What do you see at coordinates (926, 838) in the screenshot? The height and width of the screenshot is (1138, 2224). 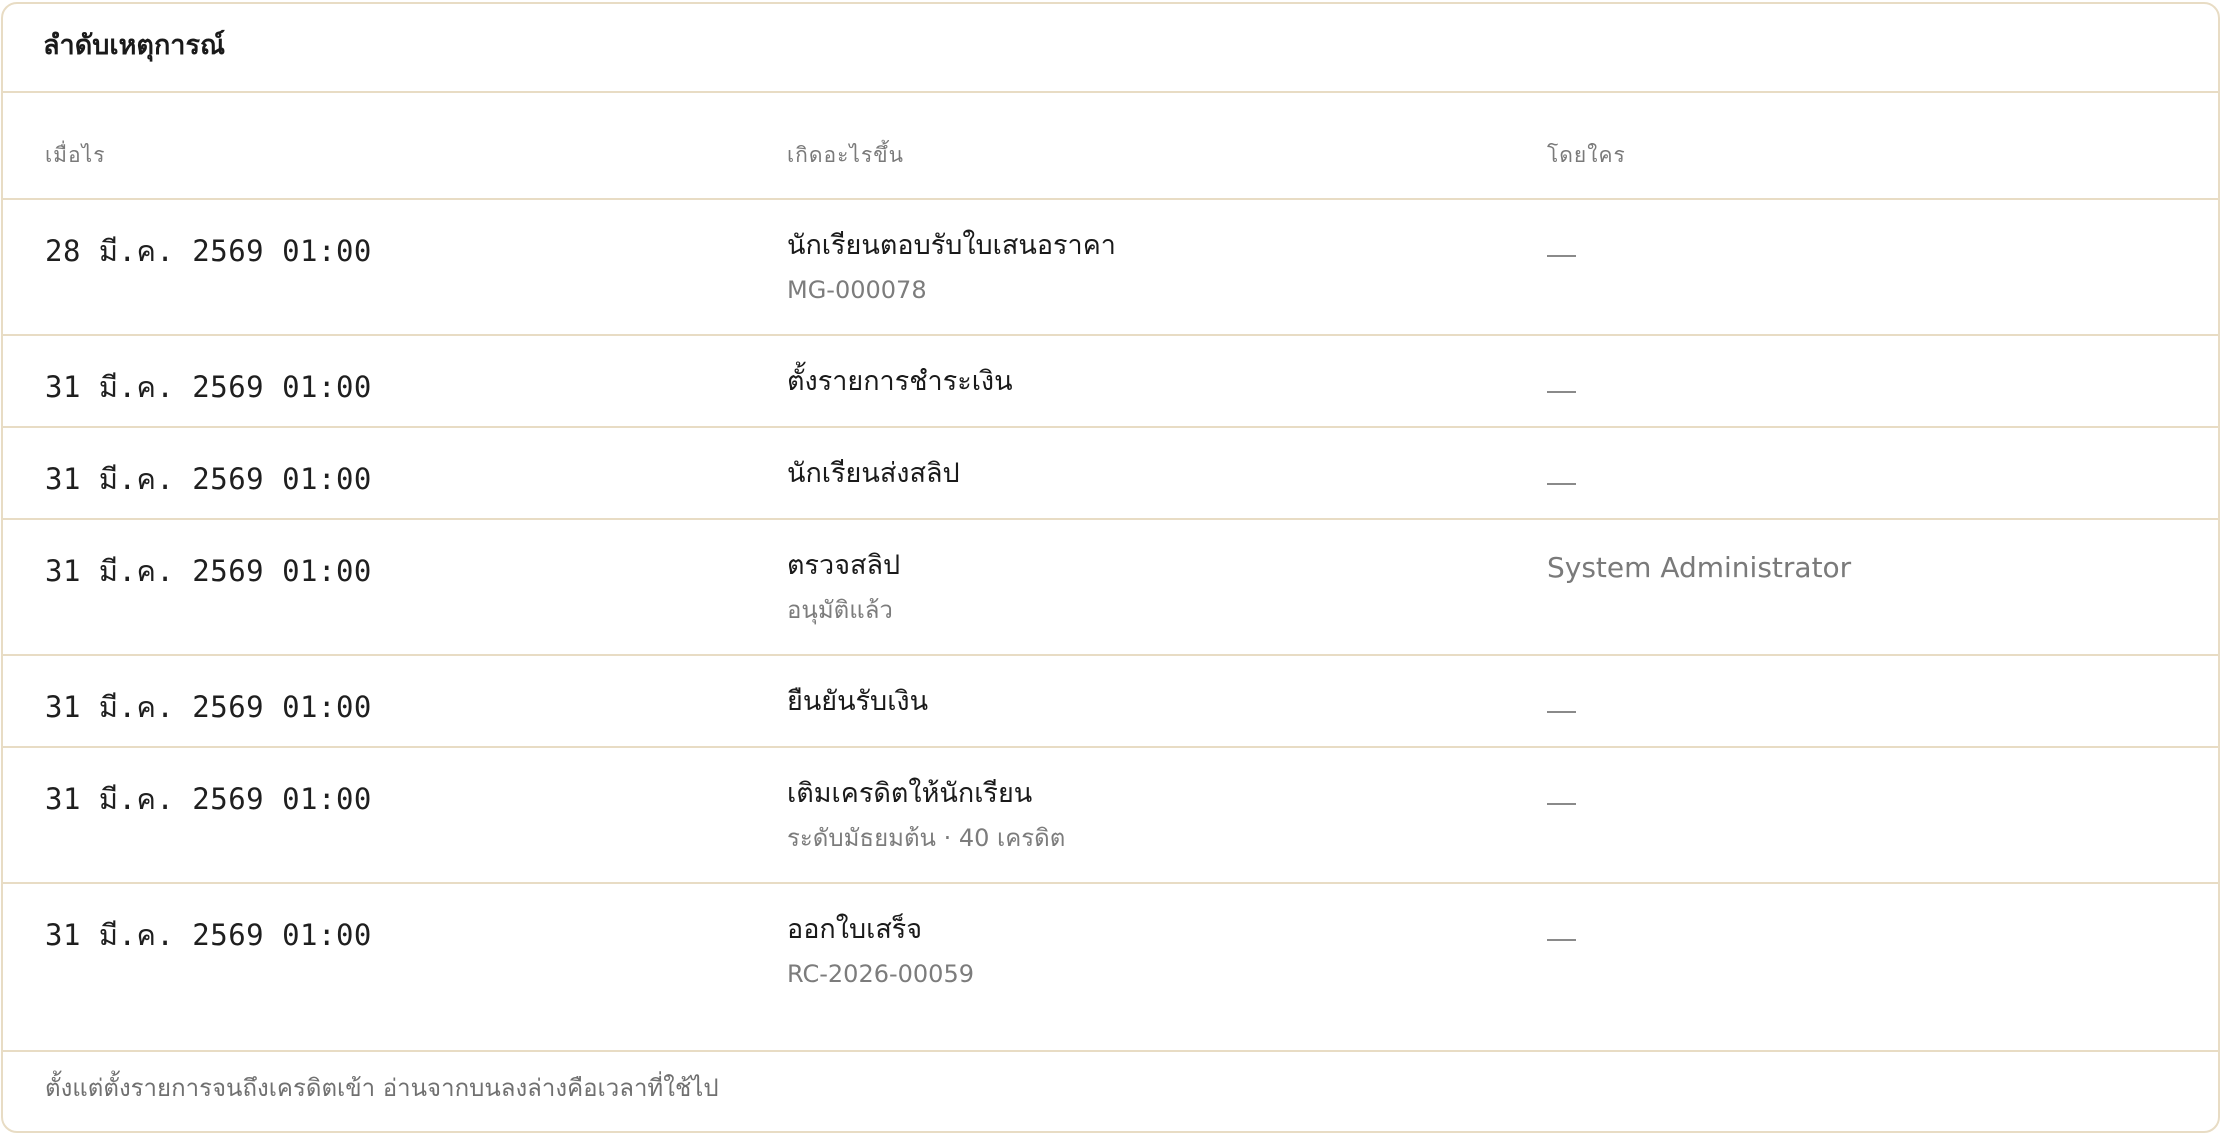 I see `event-detail: ระดับมัธยมต้น · 40 เครดิต` at bounding box center [926, 838].